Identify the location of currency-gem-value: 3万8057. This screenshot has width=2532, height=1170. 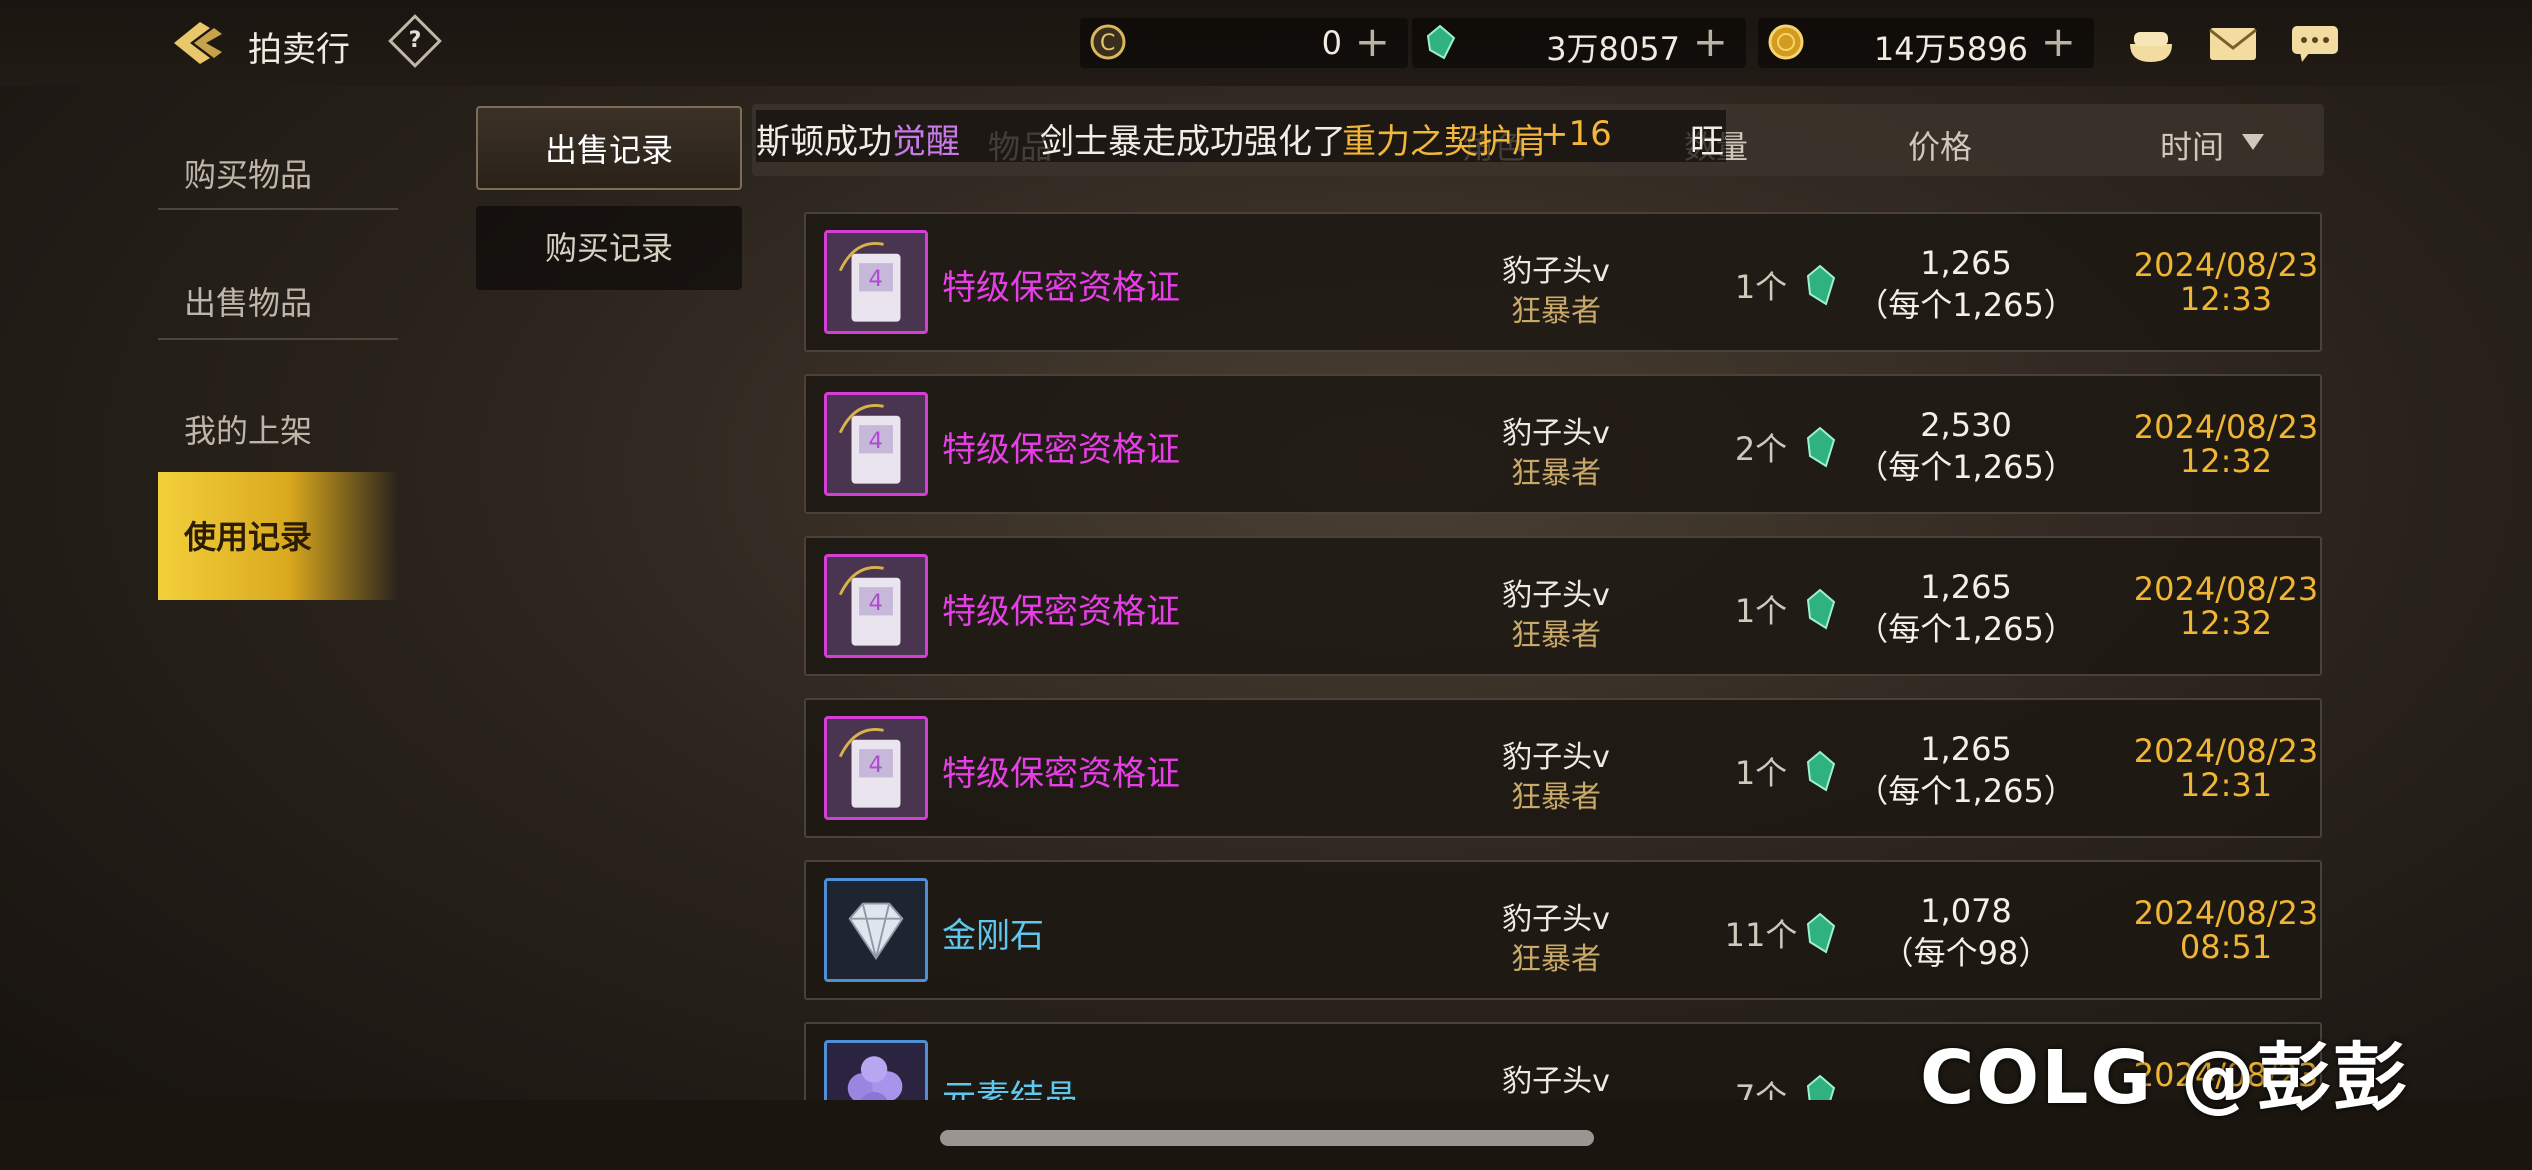
(1613, 49).